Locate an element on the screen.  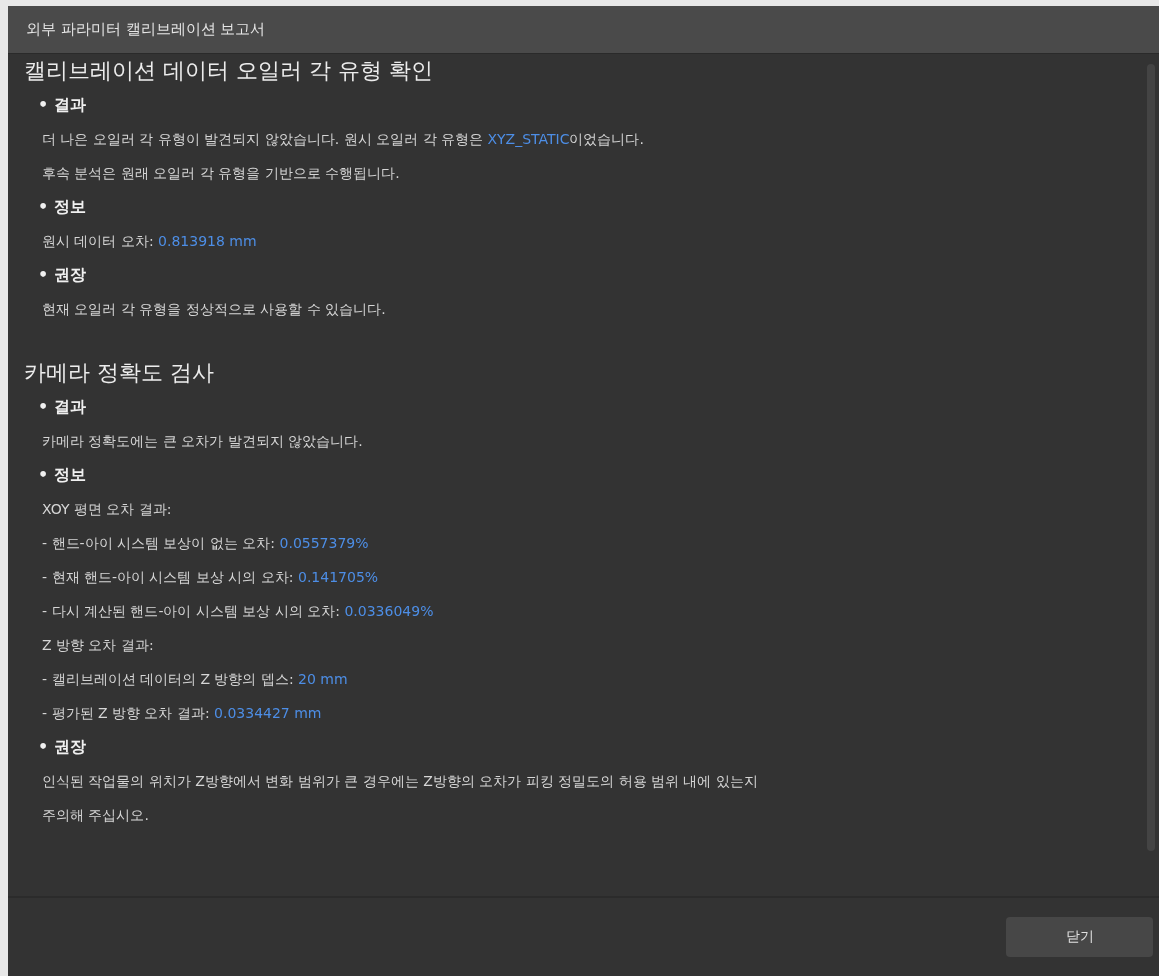
report-text: 더 나은 오일러 각 유형이 발견되지 않았습니다. 원시 오일러 각 유형은 XYZ_STATIC이었습니다. is located at coordinates (342, 139).